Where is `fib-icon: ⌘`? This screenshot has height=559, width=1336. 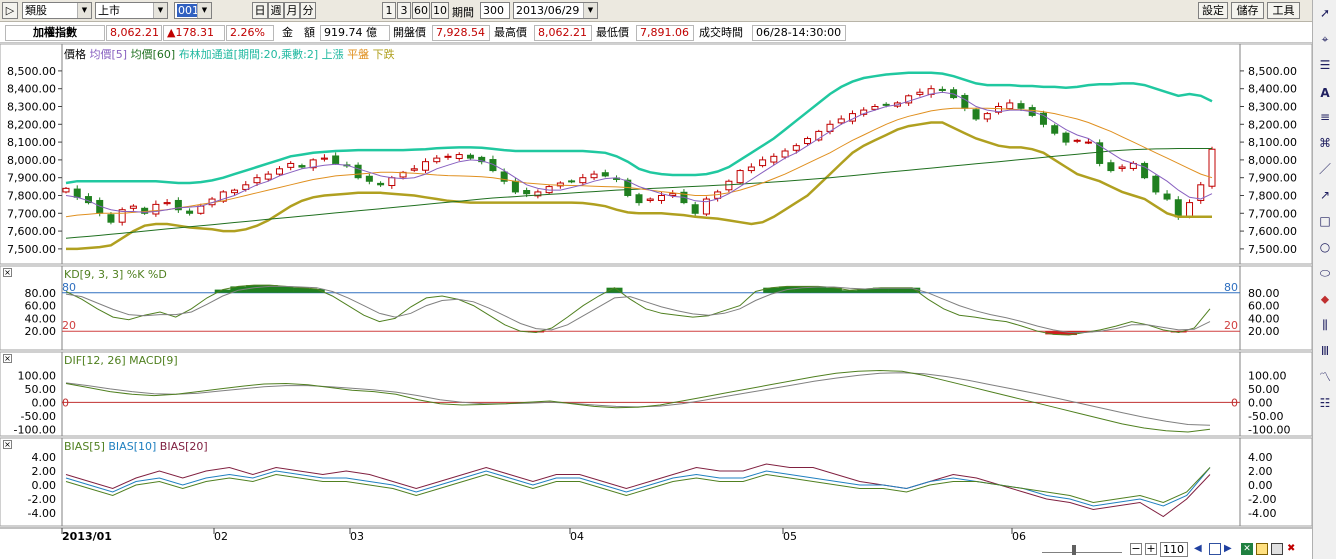
fib-icon: ⌘ is located at coordinates (1325, 143).